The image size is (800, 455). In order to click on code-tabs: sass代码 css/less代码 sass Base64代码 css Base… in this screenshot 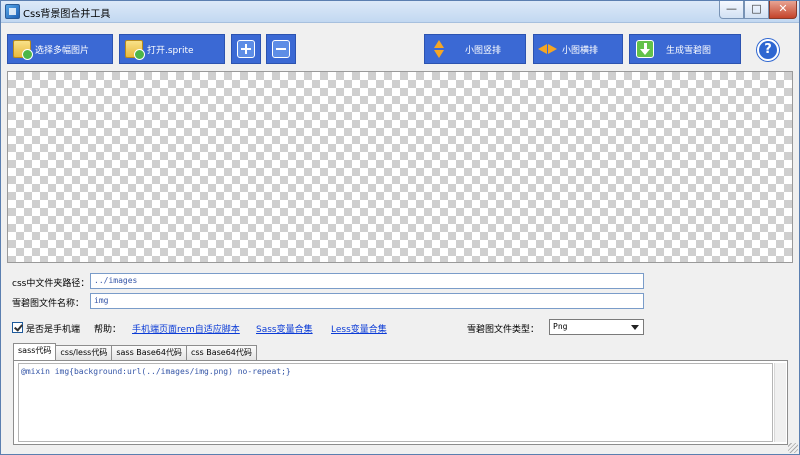, I will do `click(135, 351)`.